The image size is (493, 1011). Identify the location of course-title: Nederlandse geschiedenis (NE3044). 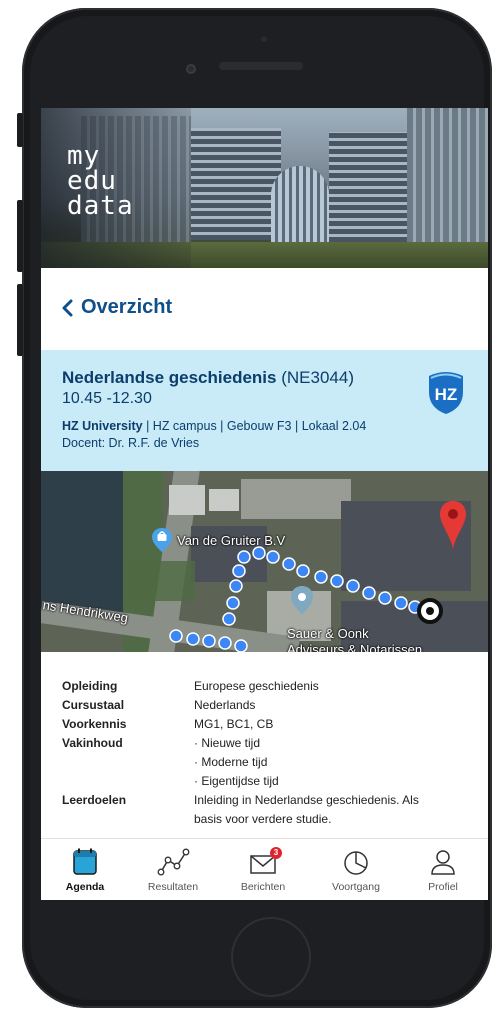
(208, 377).